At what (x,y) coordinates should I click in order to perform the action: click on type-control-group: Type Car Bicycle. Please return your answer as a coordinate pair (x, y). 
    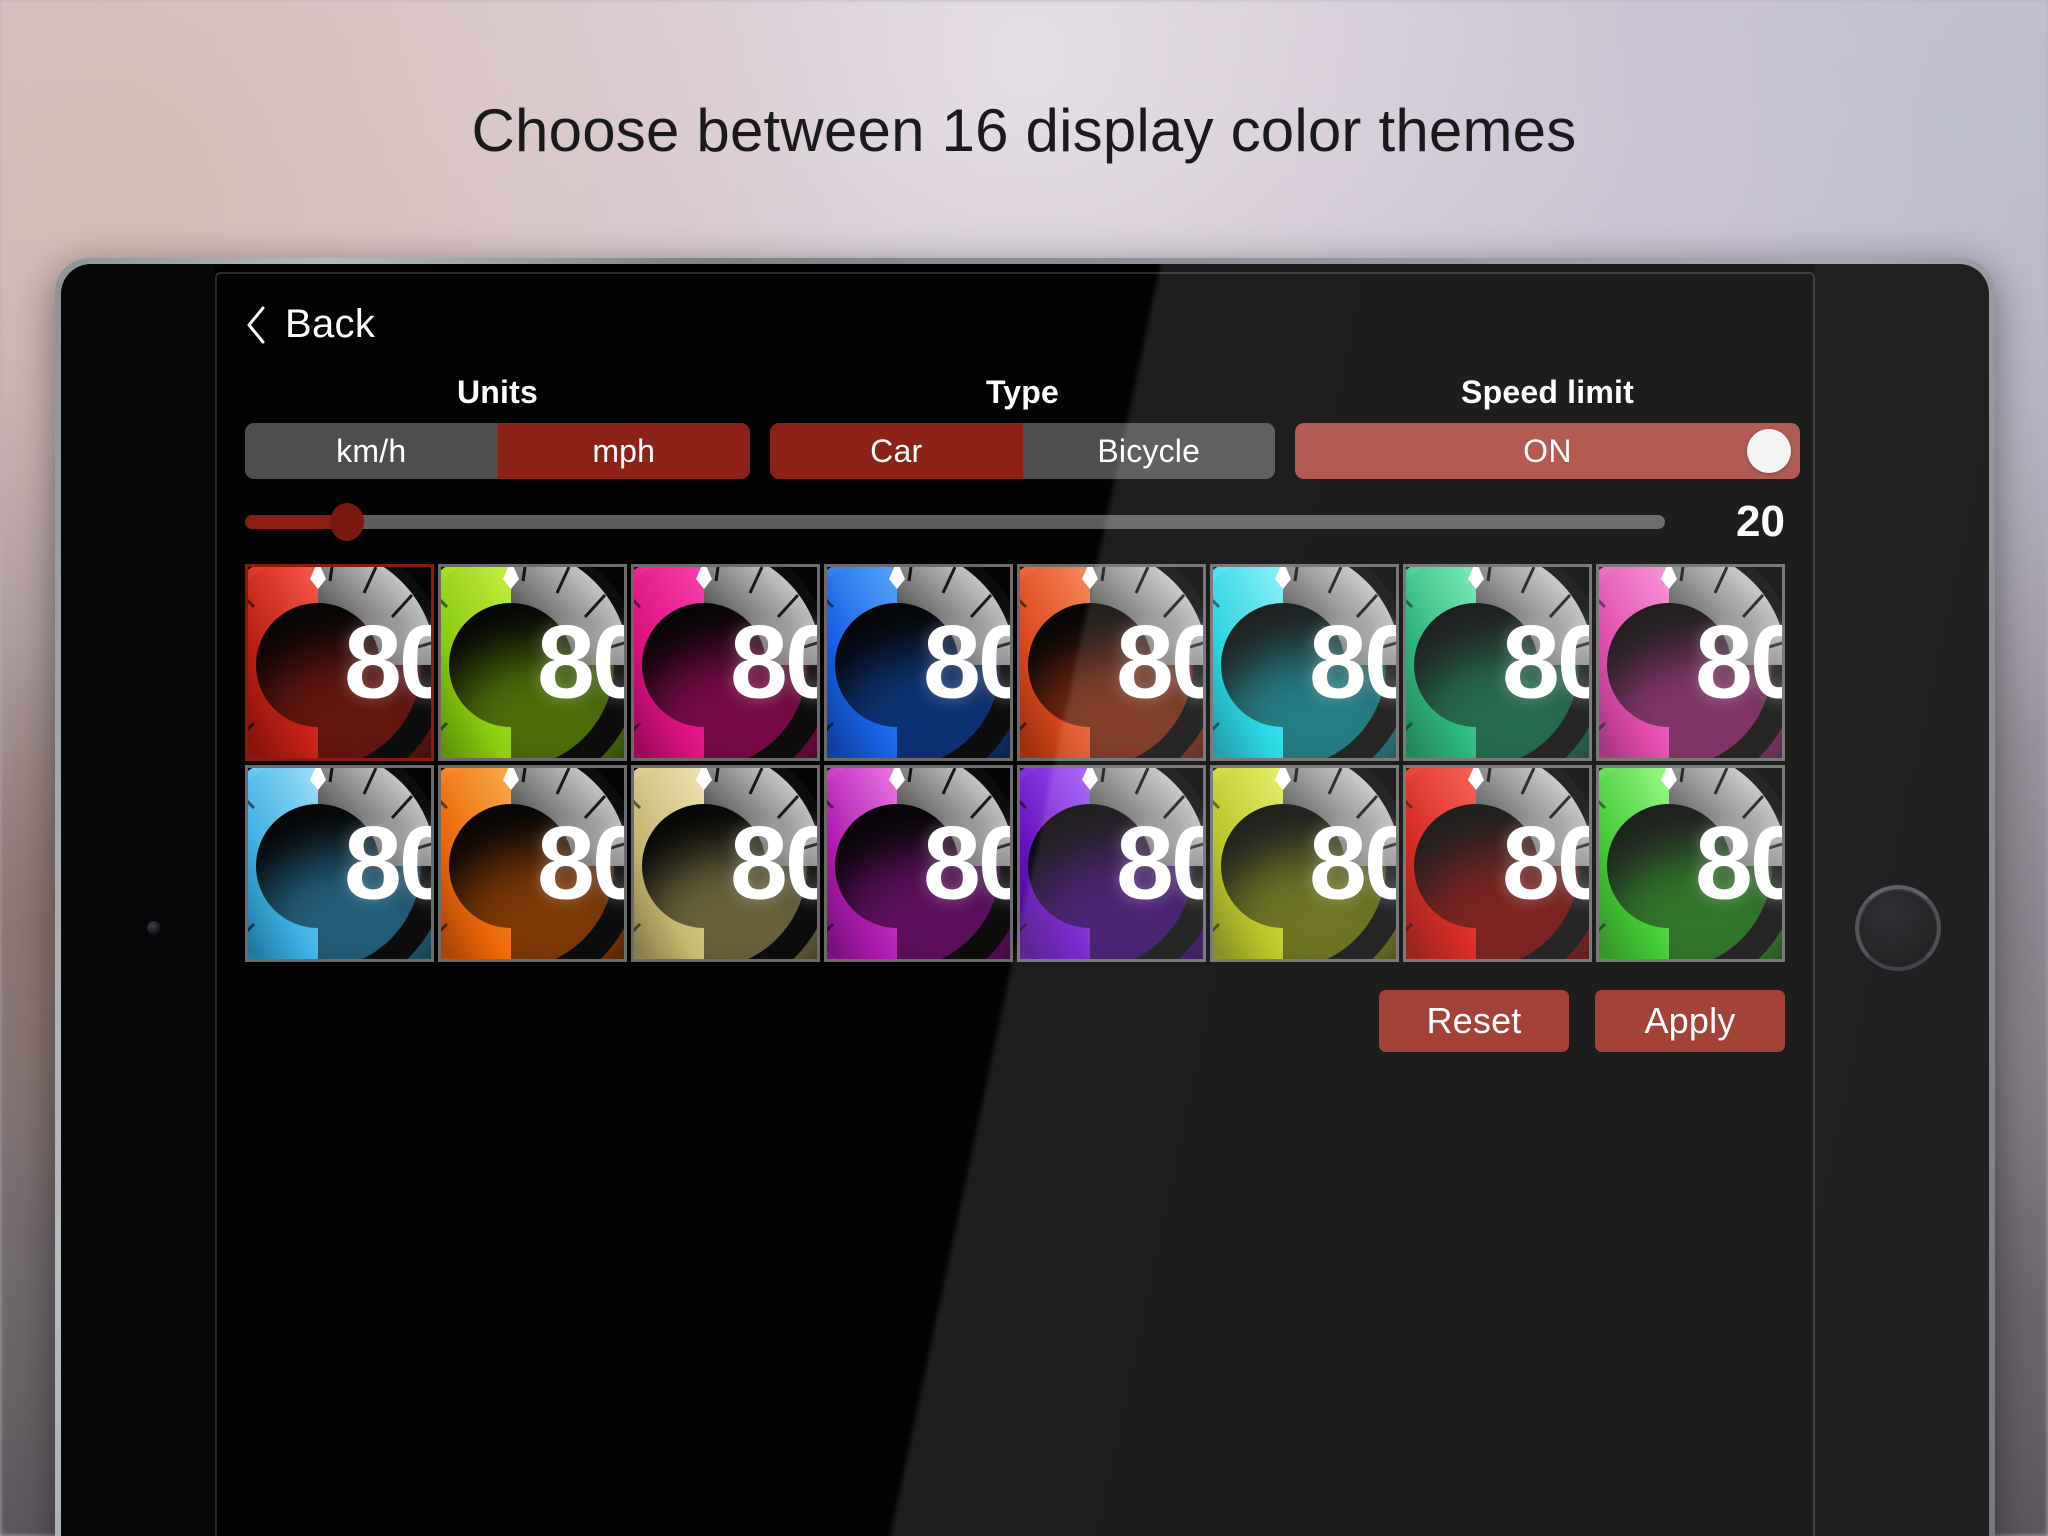
    Looking at the image, I should click on (1022, 426).